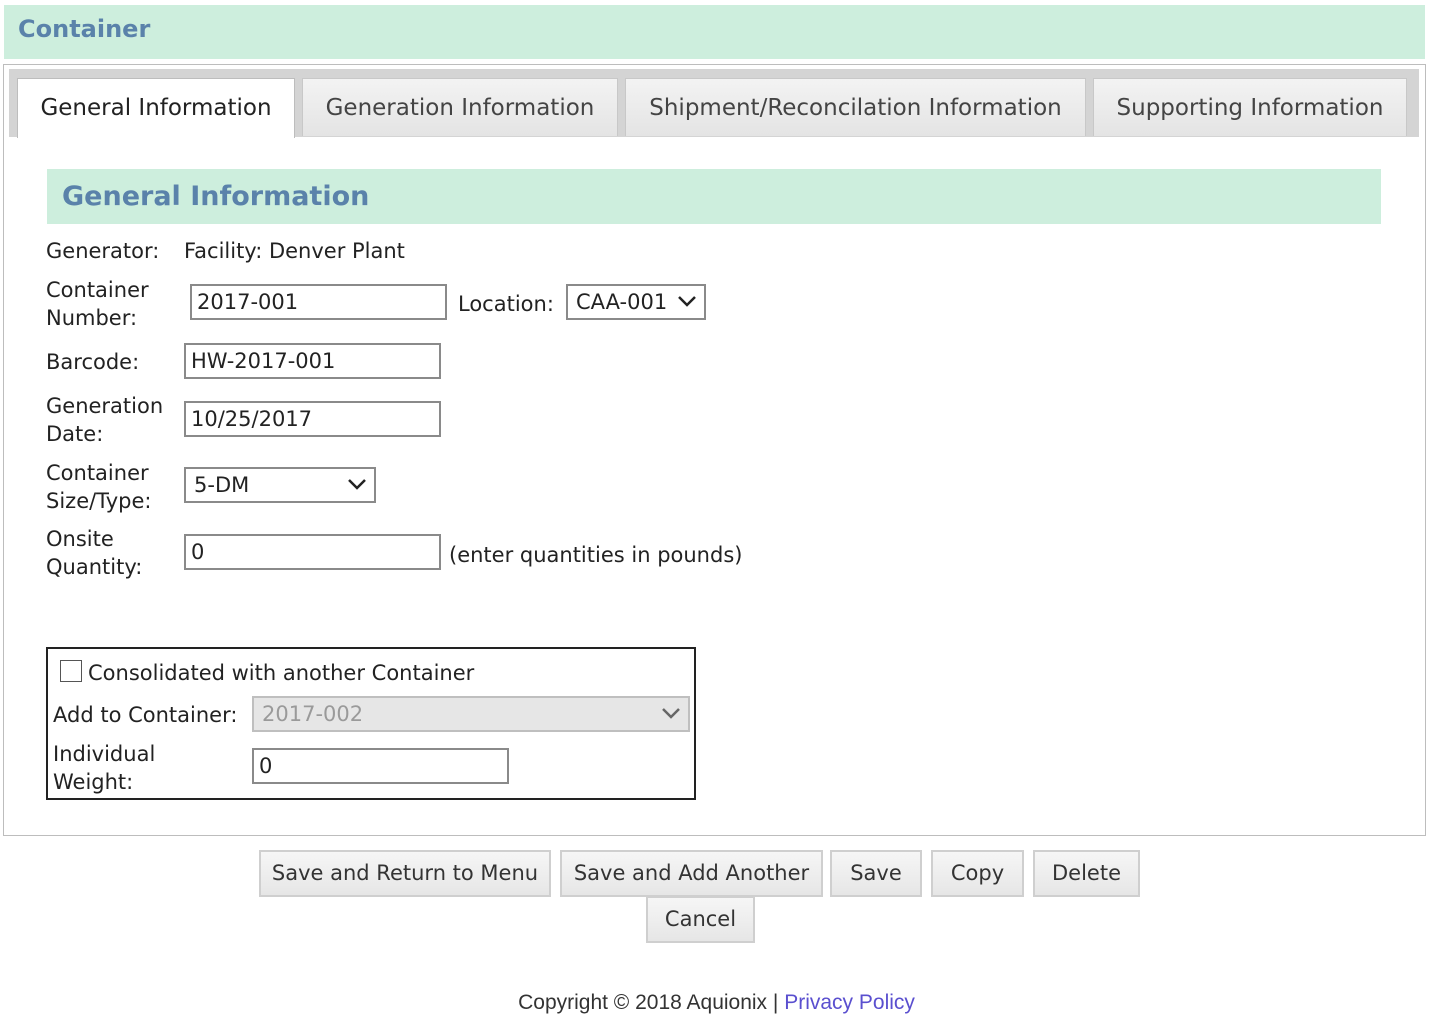  Describe the element at coordinates (622, 302) in the screenshot. I see `location-select-value: CAA-001` at that location.